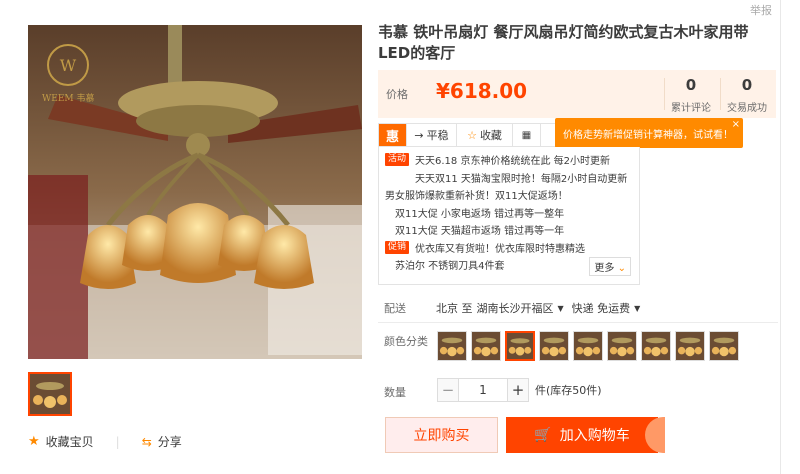 Image resolution: width=800 pixels, height=474 pixels. I want to click on favorite-share-row: ★ 收藏宝贝 | ⇆ 分享, so click(105, 441).